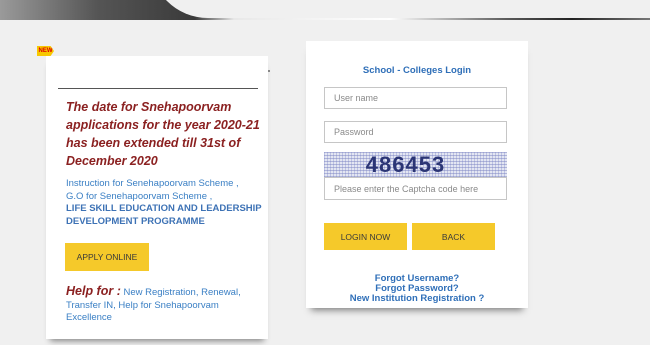 The height and width of the screenshot is (345, 650). I want to click on instruction-link: Instruction for Senehapoorvam Scheme ,, so click(166, 184).